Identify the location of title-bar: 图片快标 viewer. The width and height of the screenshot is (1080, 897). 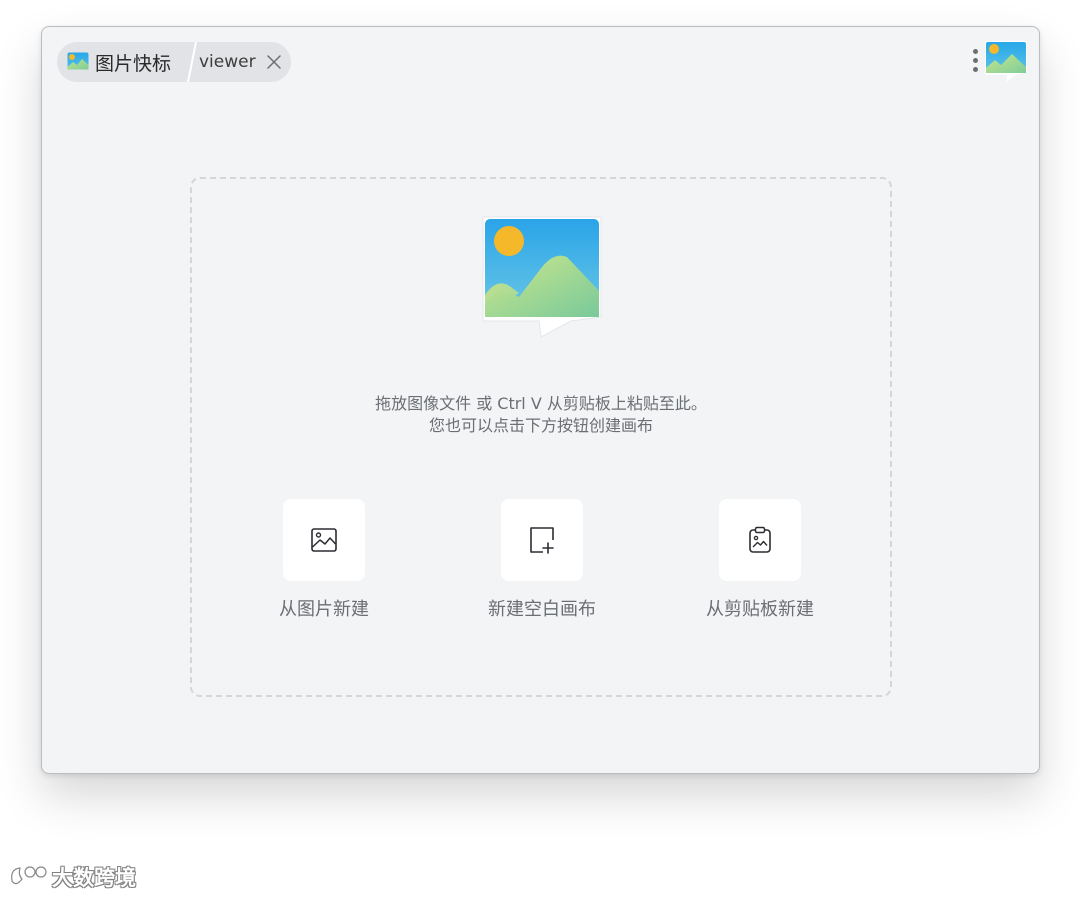
(540, 62).